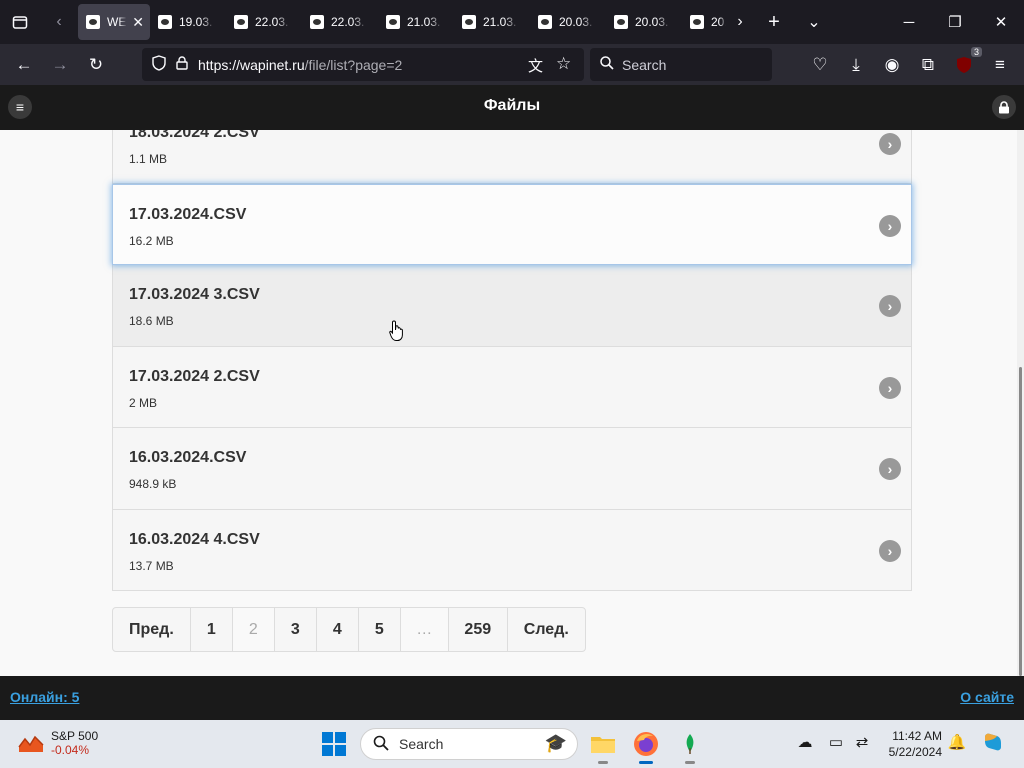 Image resolution: width=1024 pixels, height=768 pixels. Describe the element at coordinates (60, 65) in the screenshot. I see `forward-icon: →` at that location.